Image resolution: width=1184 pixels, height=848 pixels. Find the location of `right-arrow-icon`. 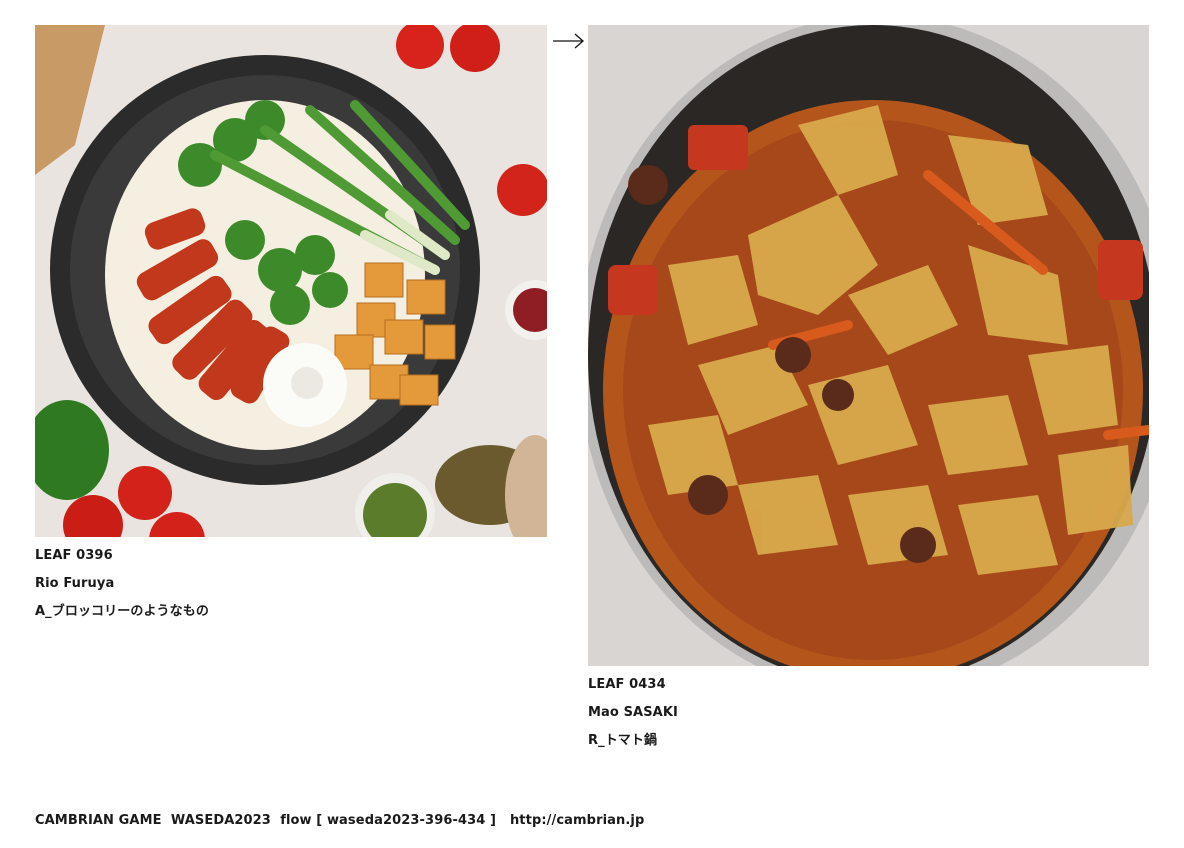

right-arrow-icon is located at coordinates (568, 41).